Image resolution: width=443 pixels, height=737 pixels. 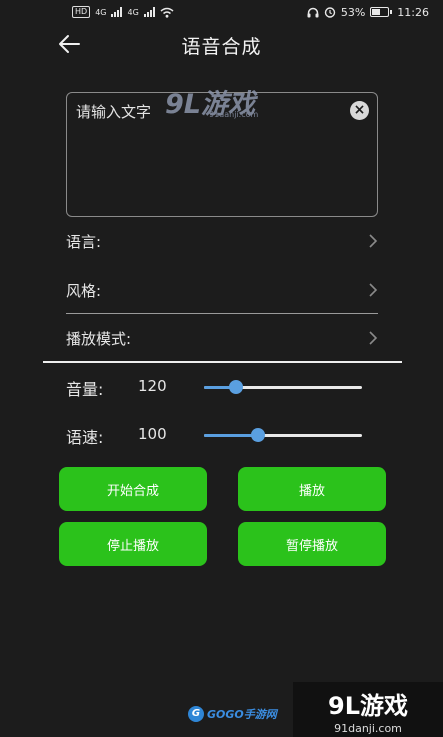 I want to click on start-synthesis-button: 开始合成, so click(x=133, y=489).